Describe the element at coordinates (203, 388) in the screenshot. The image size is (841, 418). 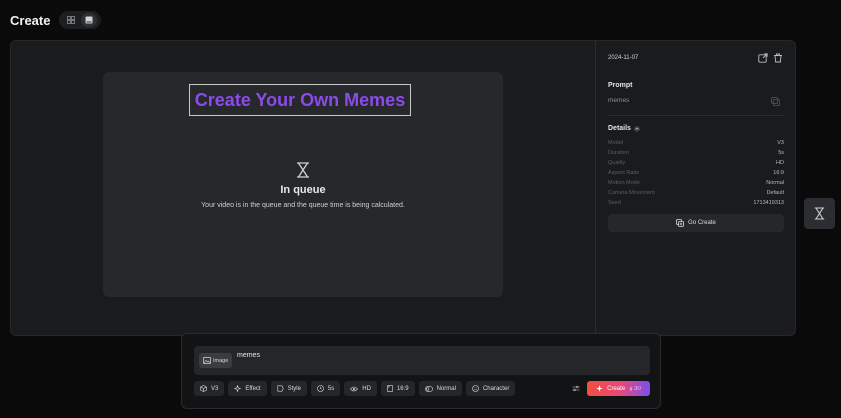
I see `cube-icon` at that location.